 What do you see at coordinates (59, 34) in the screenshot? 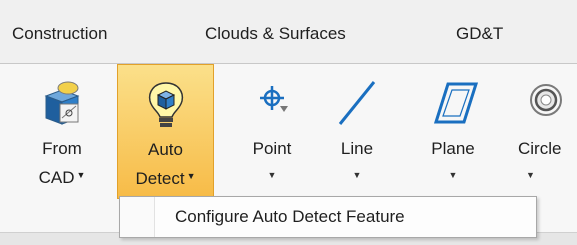
I see `tab-construction: Construction` at bounding box center [59, 34].